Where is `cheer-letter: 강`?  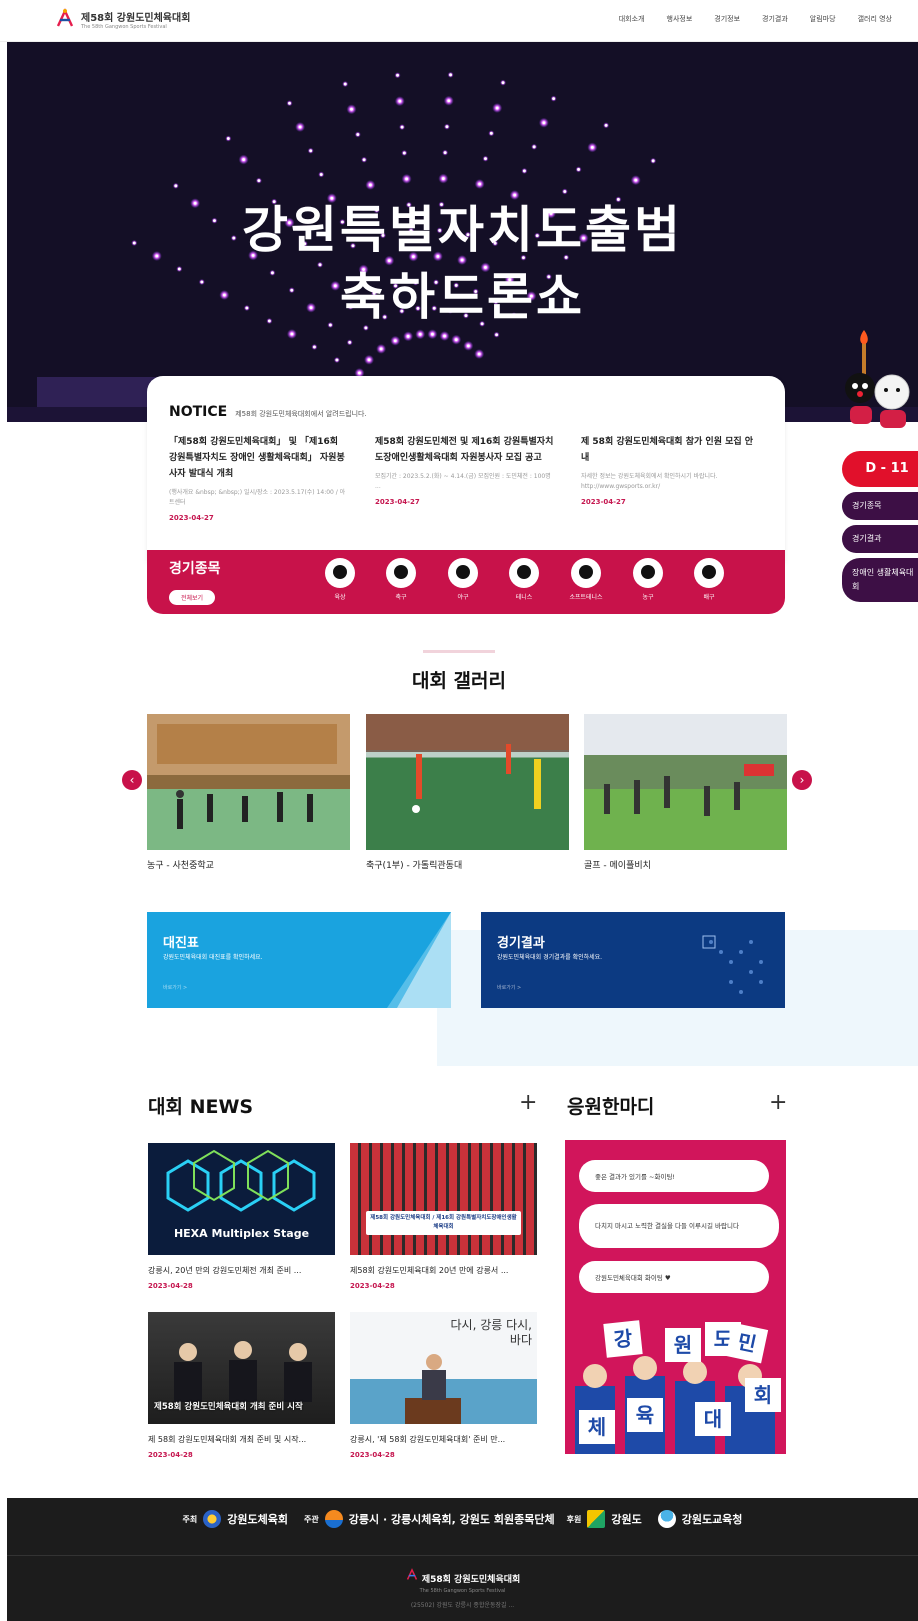
cheer-letter: 강 is located at coordinates (623, 1339).